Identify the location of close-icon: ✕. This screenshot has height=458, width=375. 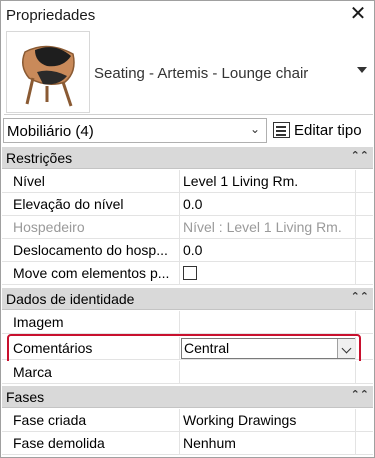
(358, 14).